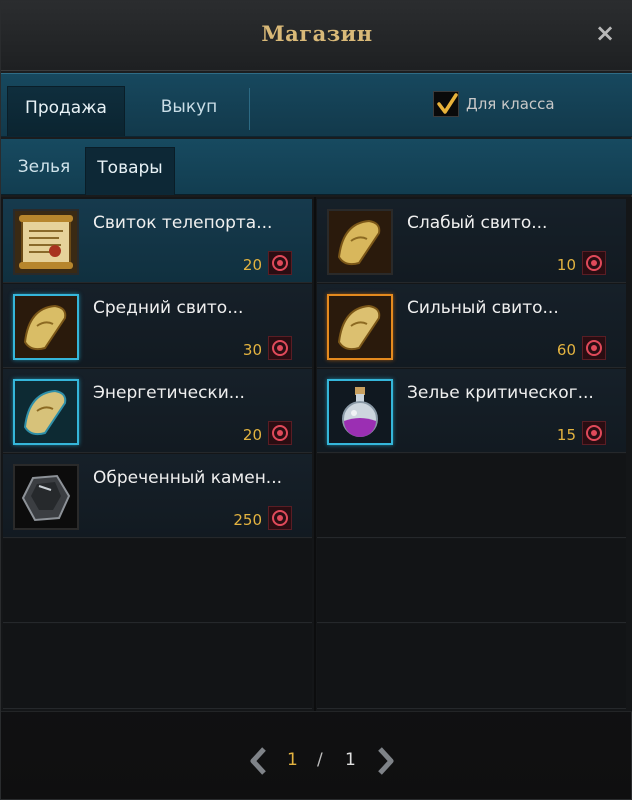 This screenshot has width=632, height=800. I want to click on scroll-strong-icon, so click(360, 327).